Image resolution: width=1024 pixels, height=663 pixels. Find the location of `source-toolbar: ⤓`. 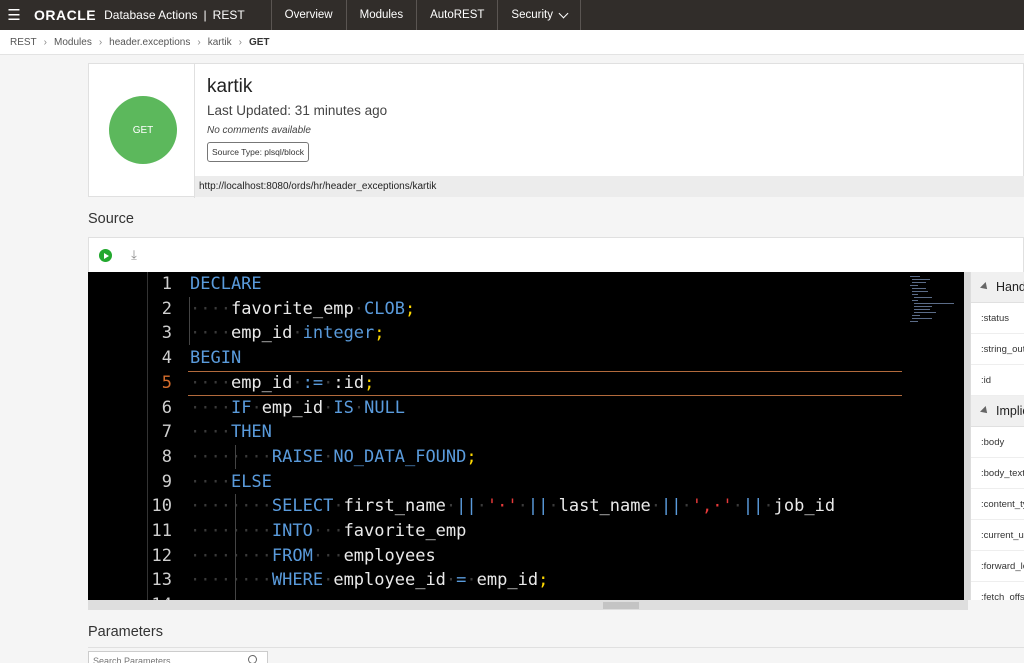

source-toolbar: ⤓ is located at coordinates (556, 254).